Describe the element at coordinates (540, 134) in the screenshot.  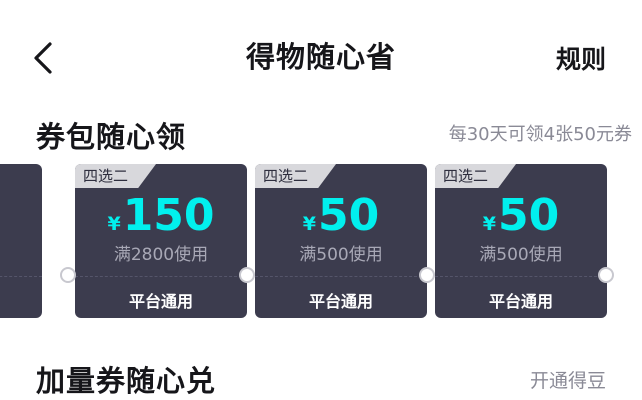
I see `section-subtitle: 每30天可领4张50元券` at that location.